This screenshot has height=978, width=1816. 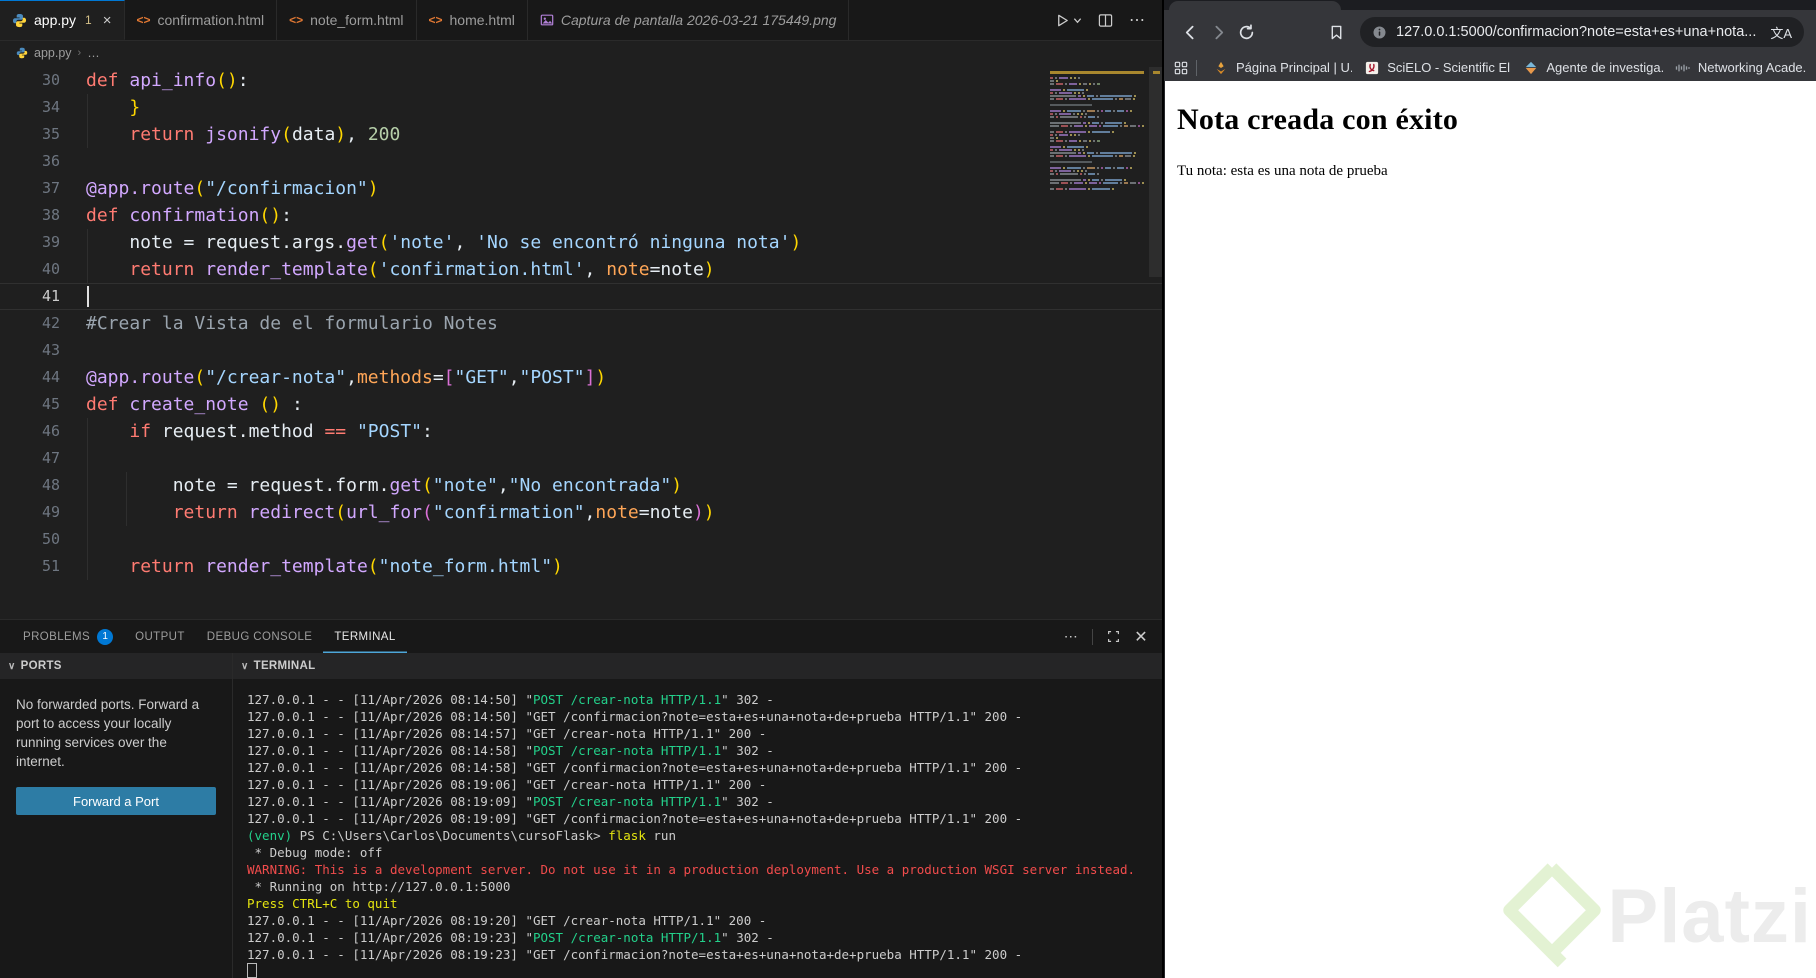 What do you see at coordinates (116, 801) in the screenshot?
I see `forward-port-button: Forward a Port` at bounding box center [116, 801].